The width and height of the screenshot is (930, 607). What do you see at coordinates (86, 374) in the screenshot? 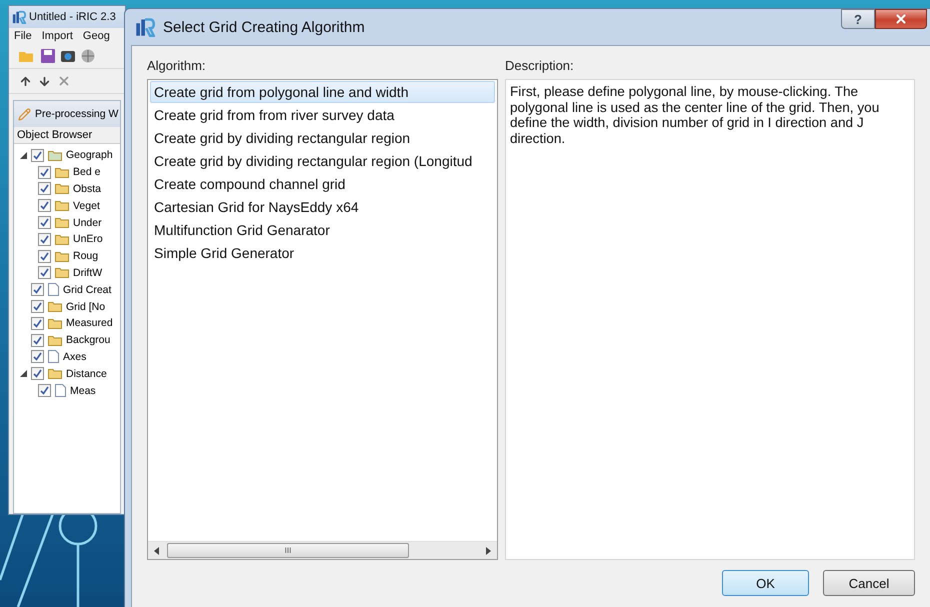
I see `tree-item-label: Distance` at bounding box center [86, 374].